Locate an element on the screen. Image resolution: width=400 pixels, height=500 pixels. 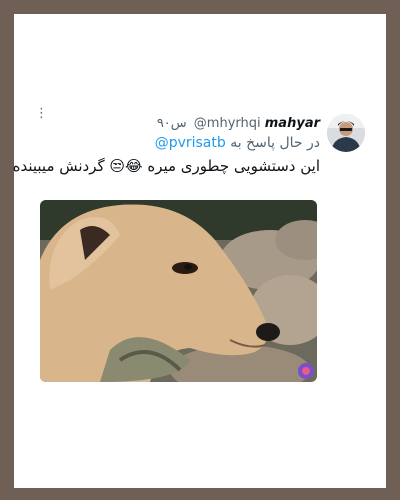
user-handle: @mhyrhqi is located at coordinates (227, 123).